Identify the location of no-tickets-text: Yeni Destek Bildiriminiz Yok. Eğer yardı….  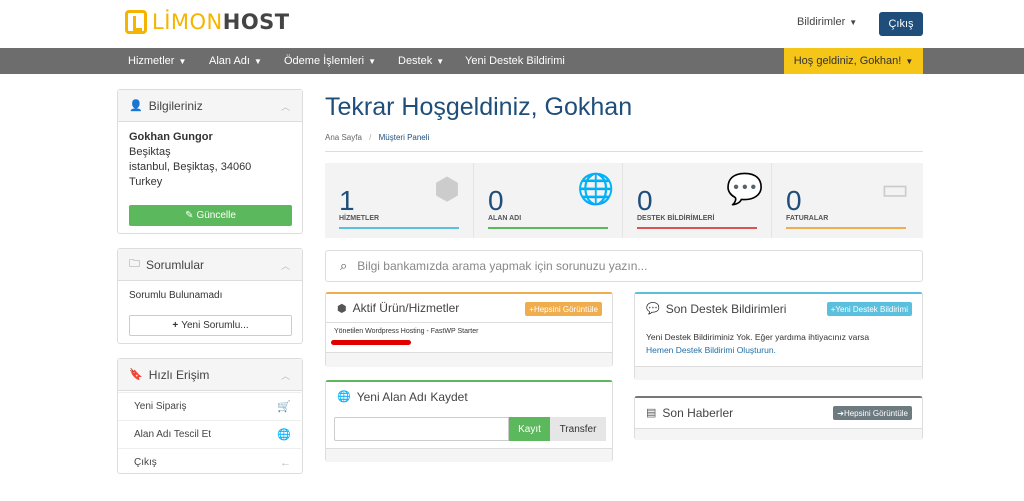
(758, 337).